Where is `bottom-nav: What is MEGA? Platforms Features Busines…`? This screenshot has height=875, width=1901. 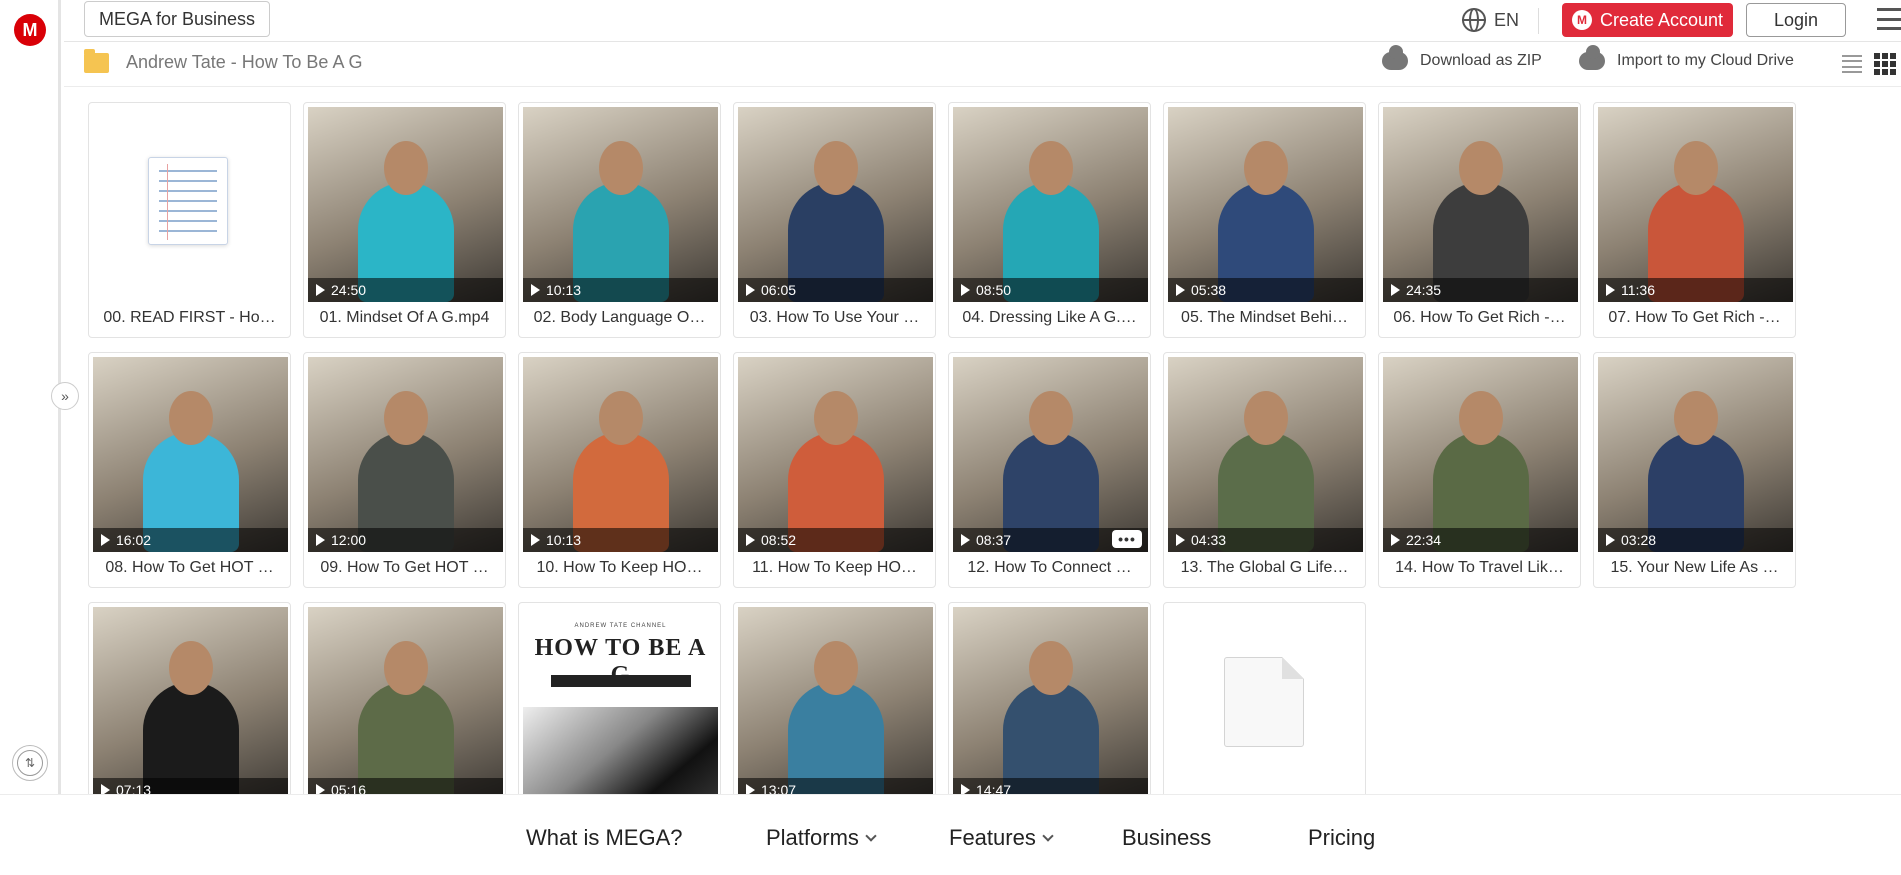
bottom-nav: What is MEGA? Platforms Features Busines… is located at coordinates (950, 834).